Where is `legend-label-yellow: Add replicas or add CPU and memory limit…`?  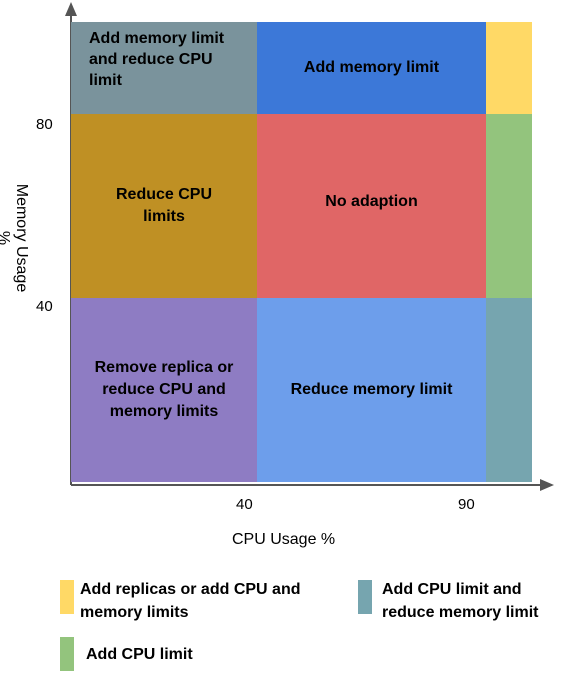
legend-label-yellow: Add replicas or add CPU and memory limit… is located at coordinates (190, 601).